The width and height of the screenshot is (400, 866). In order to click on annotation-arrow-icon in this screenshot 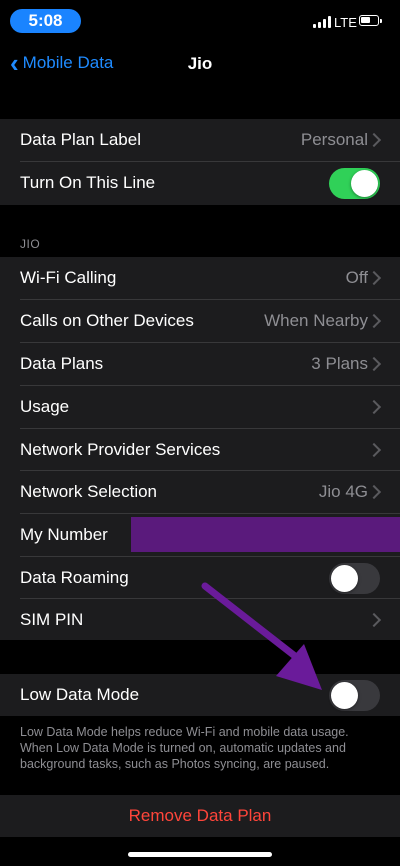, I will do `click(261, 636)`.